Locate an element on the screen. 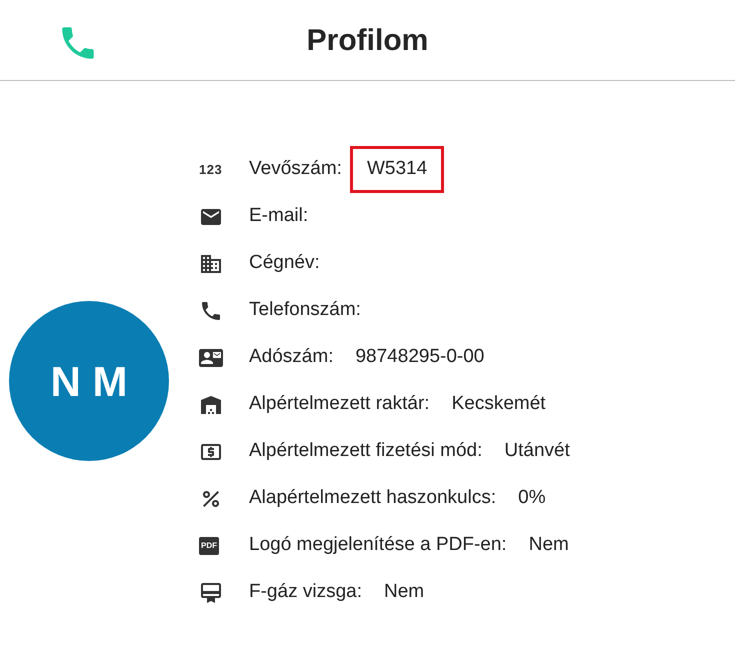  field-label: F-gáz vizsga: is located at coordinates (305, 592).